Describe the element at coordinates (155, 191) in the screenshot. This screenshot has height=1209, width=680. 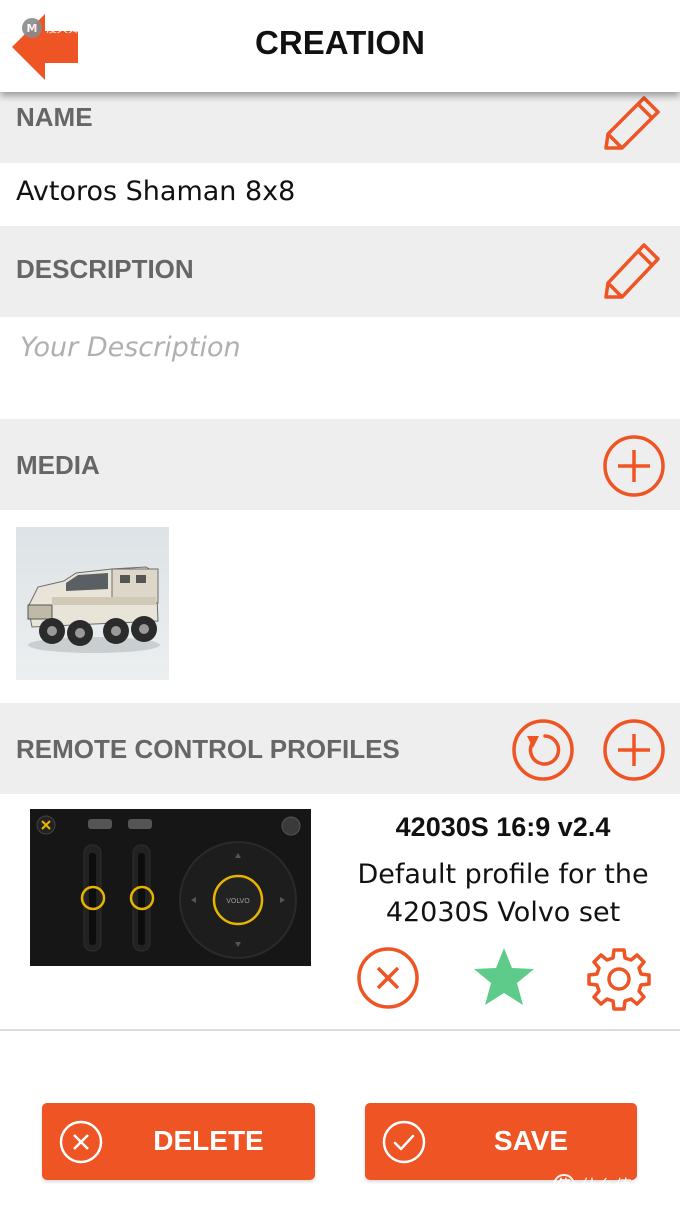
I see `name-value: Avtoros Shaman 8x8` at that location.